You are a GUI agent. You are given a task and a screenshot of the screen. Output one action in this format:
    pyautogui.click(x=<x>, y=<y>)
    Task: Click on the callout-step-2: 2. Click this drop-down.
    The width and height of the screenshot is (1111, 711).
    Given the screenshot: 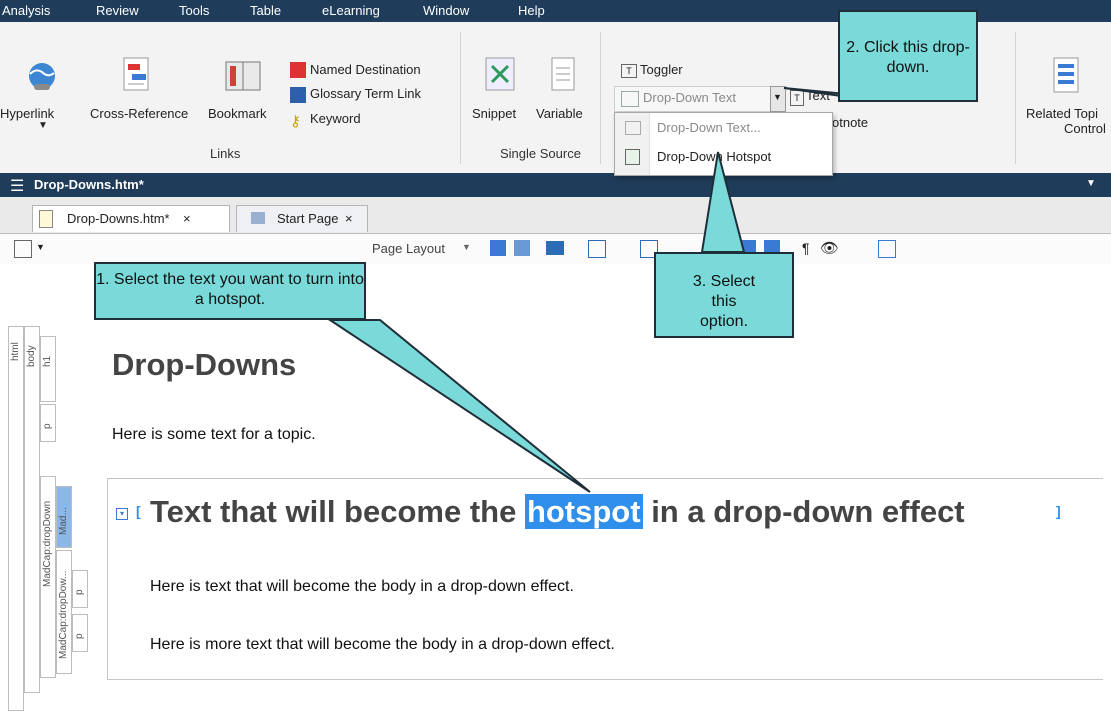 What is the action you would take?
    pyautogui.click(x=908, y=56)
    